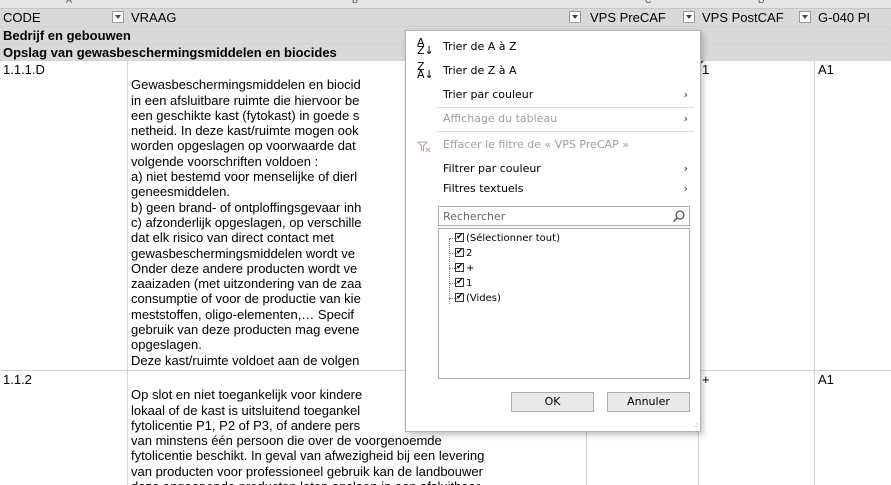  I want to click on text-filters-item: Filtres textuels ›, so click(553, 189).